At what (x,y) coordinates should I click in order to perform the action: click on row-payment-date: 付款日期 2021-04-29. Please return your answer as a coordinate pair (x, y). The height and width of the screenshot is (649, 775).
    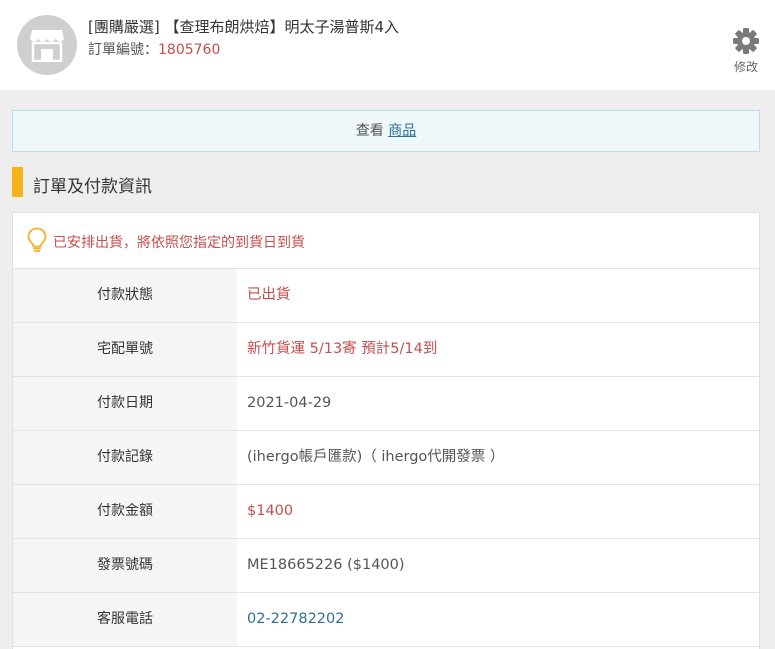
    Looking at the image, I should click on (386, 404).